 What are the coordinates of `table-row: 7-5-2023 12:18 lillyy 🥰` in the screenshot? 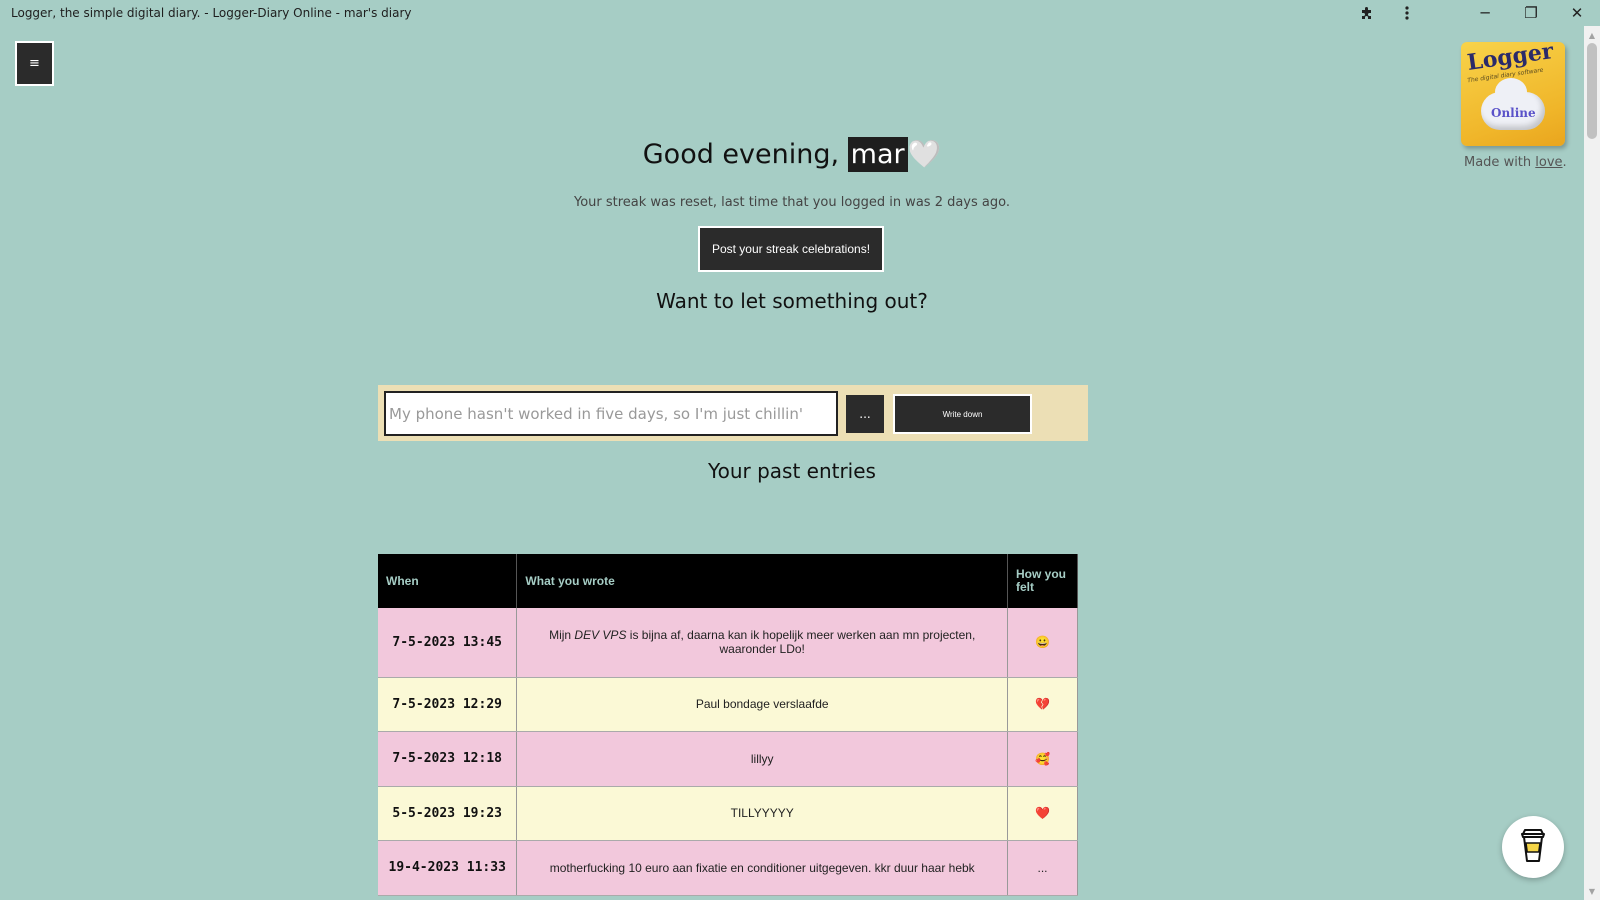 It's located at (728, 759).